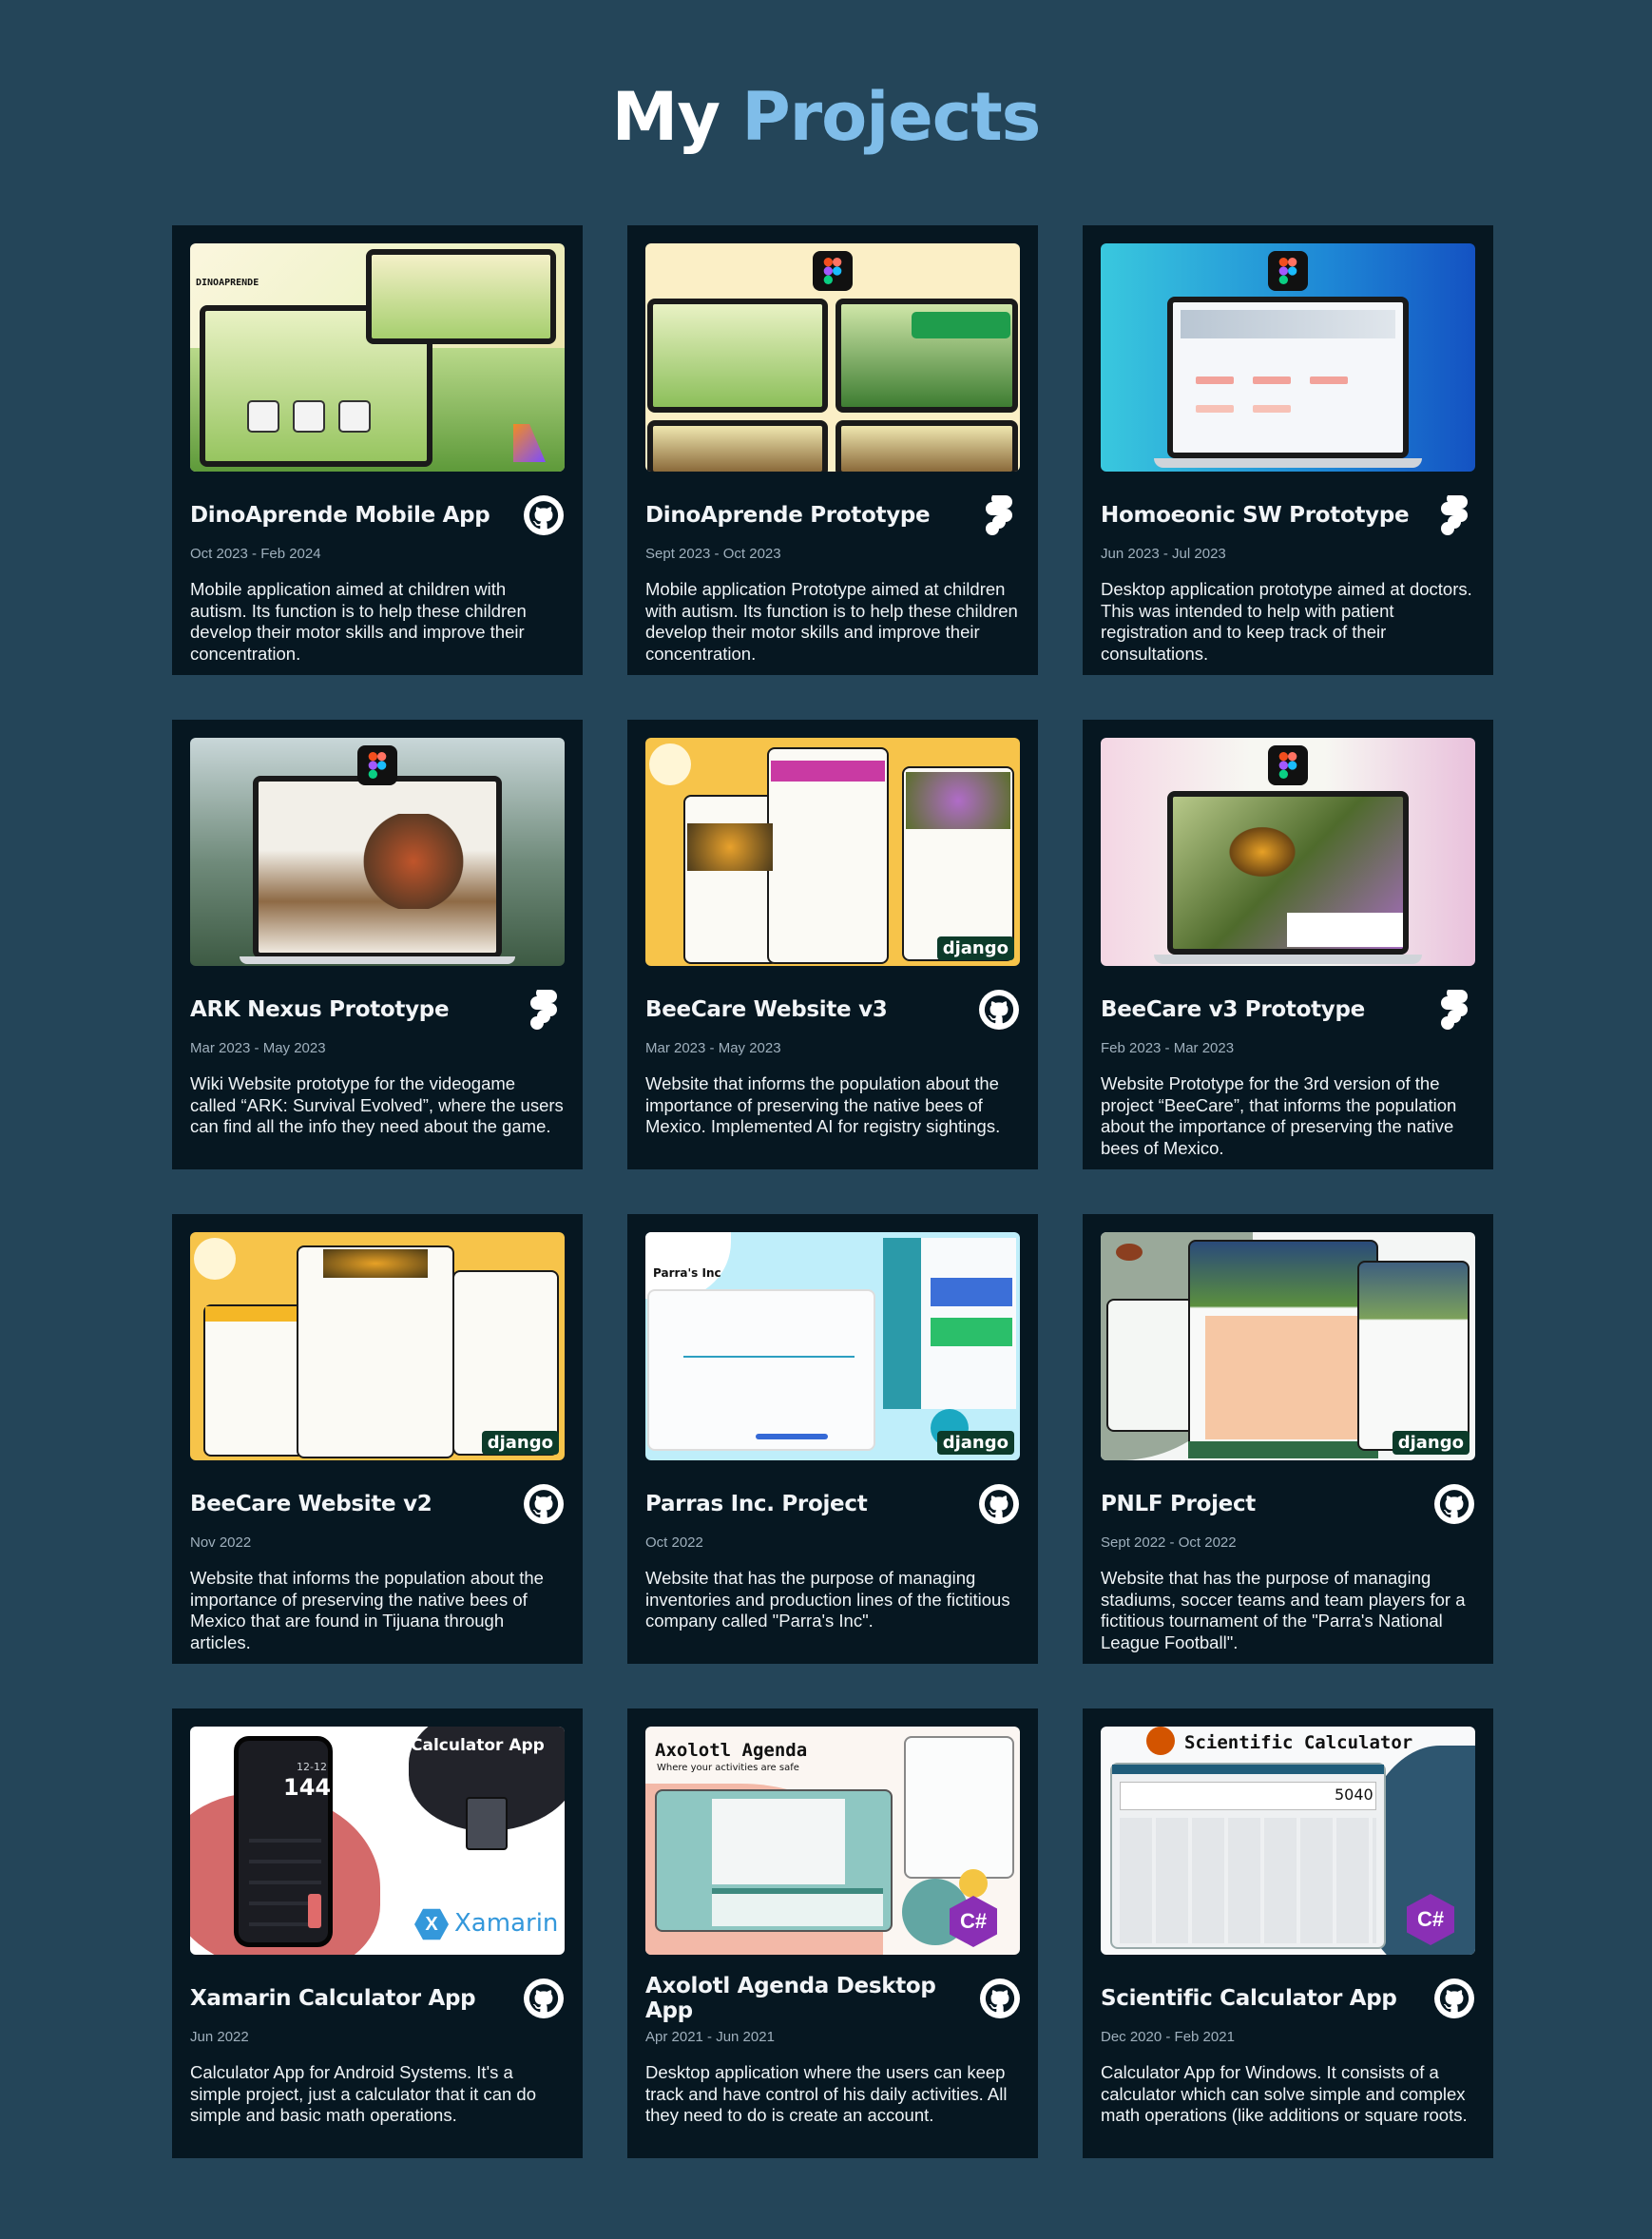 The height and width of the screenshot is (2239, 1652). Describe the element at coordinates (756, 1504) in the screenshot. I see `project-title: Parras Inc. Project` at that location.